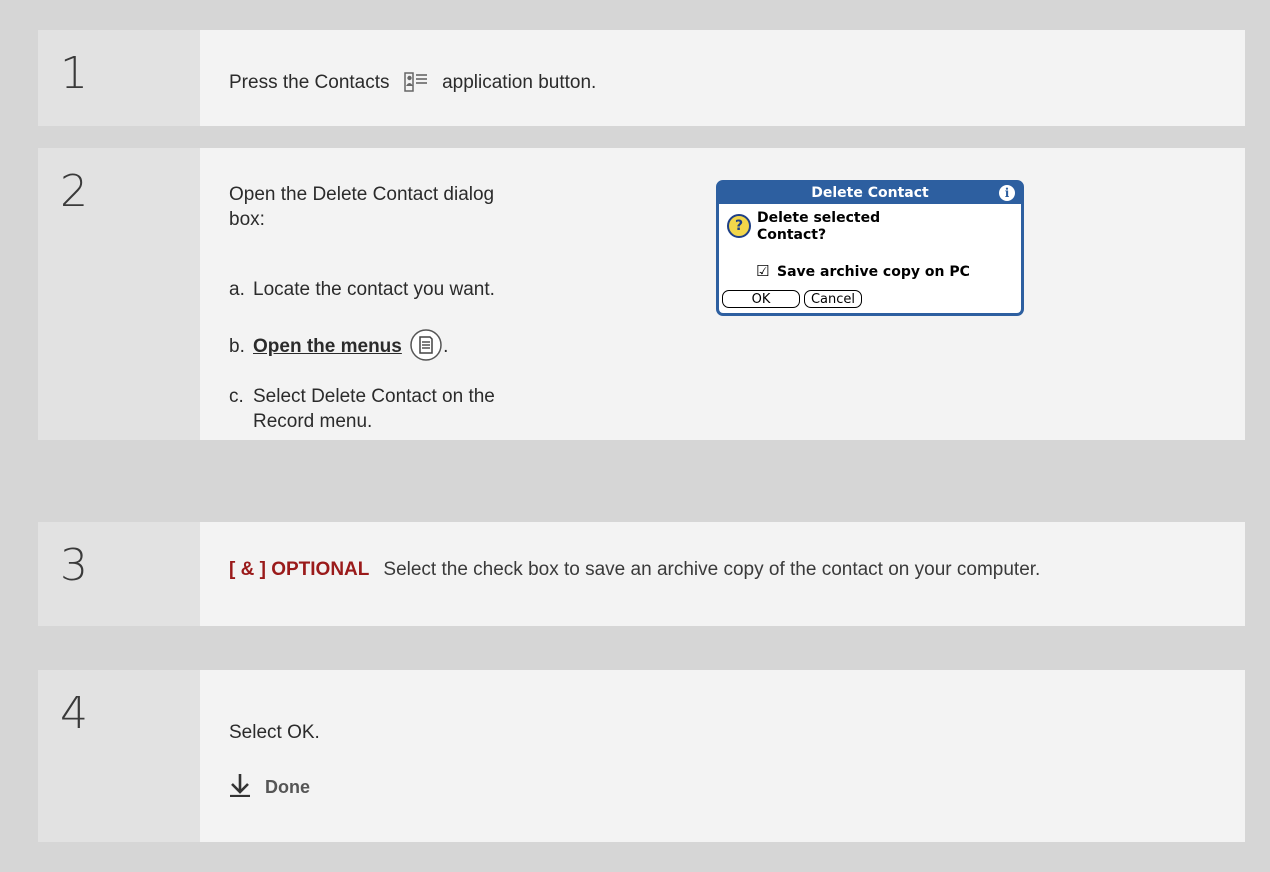 Image resolution: width=1270 pixels, height=872 pixels. Describe the element at coordinates (792, 235) in the screenshot. I see `dialog-message-line: Contact?` at that location.